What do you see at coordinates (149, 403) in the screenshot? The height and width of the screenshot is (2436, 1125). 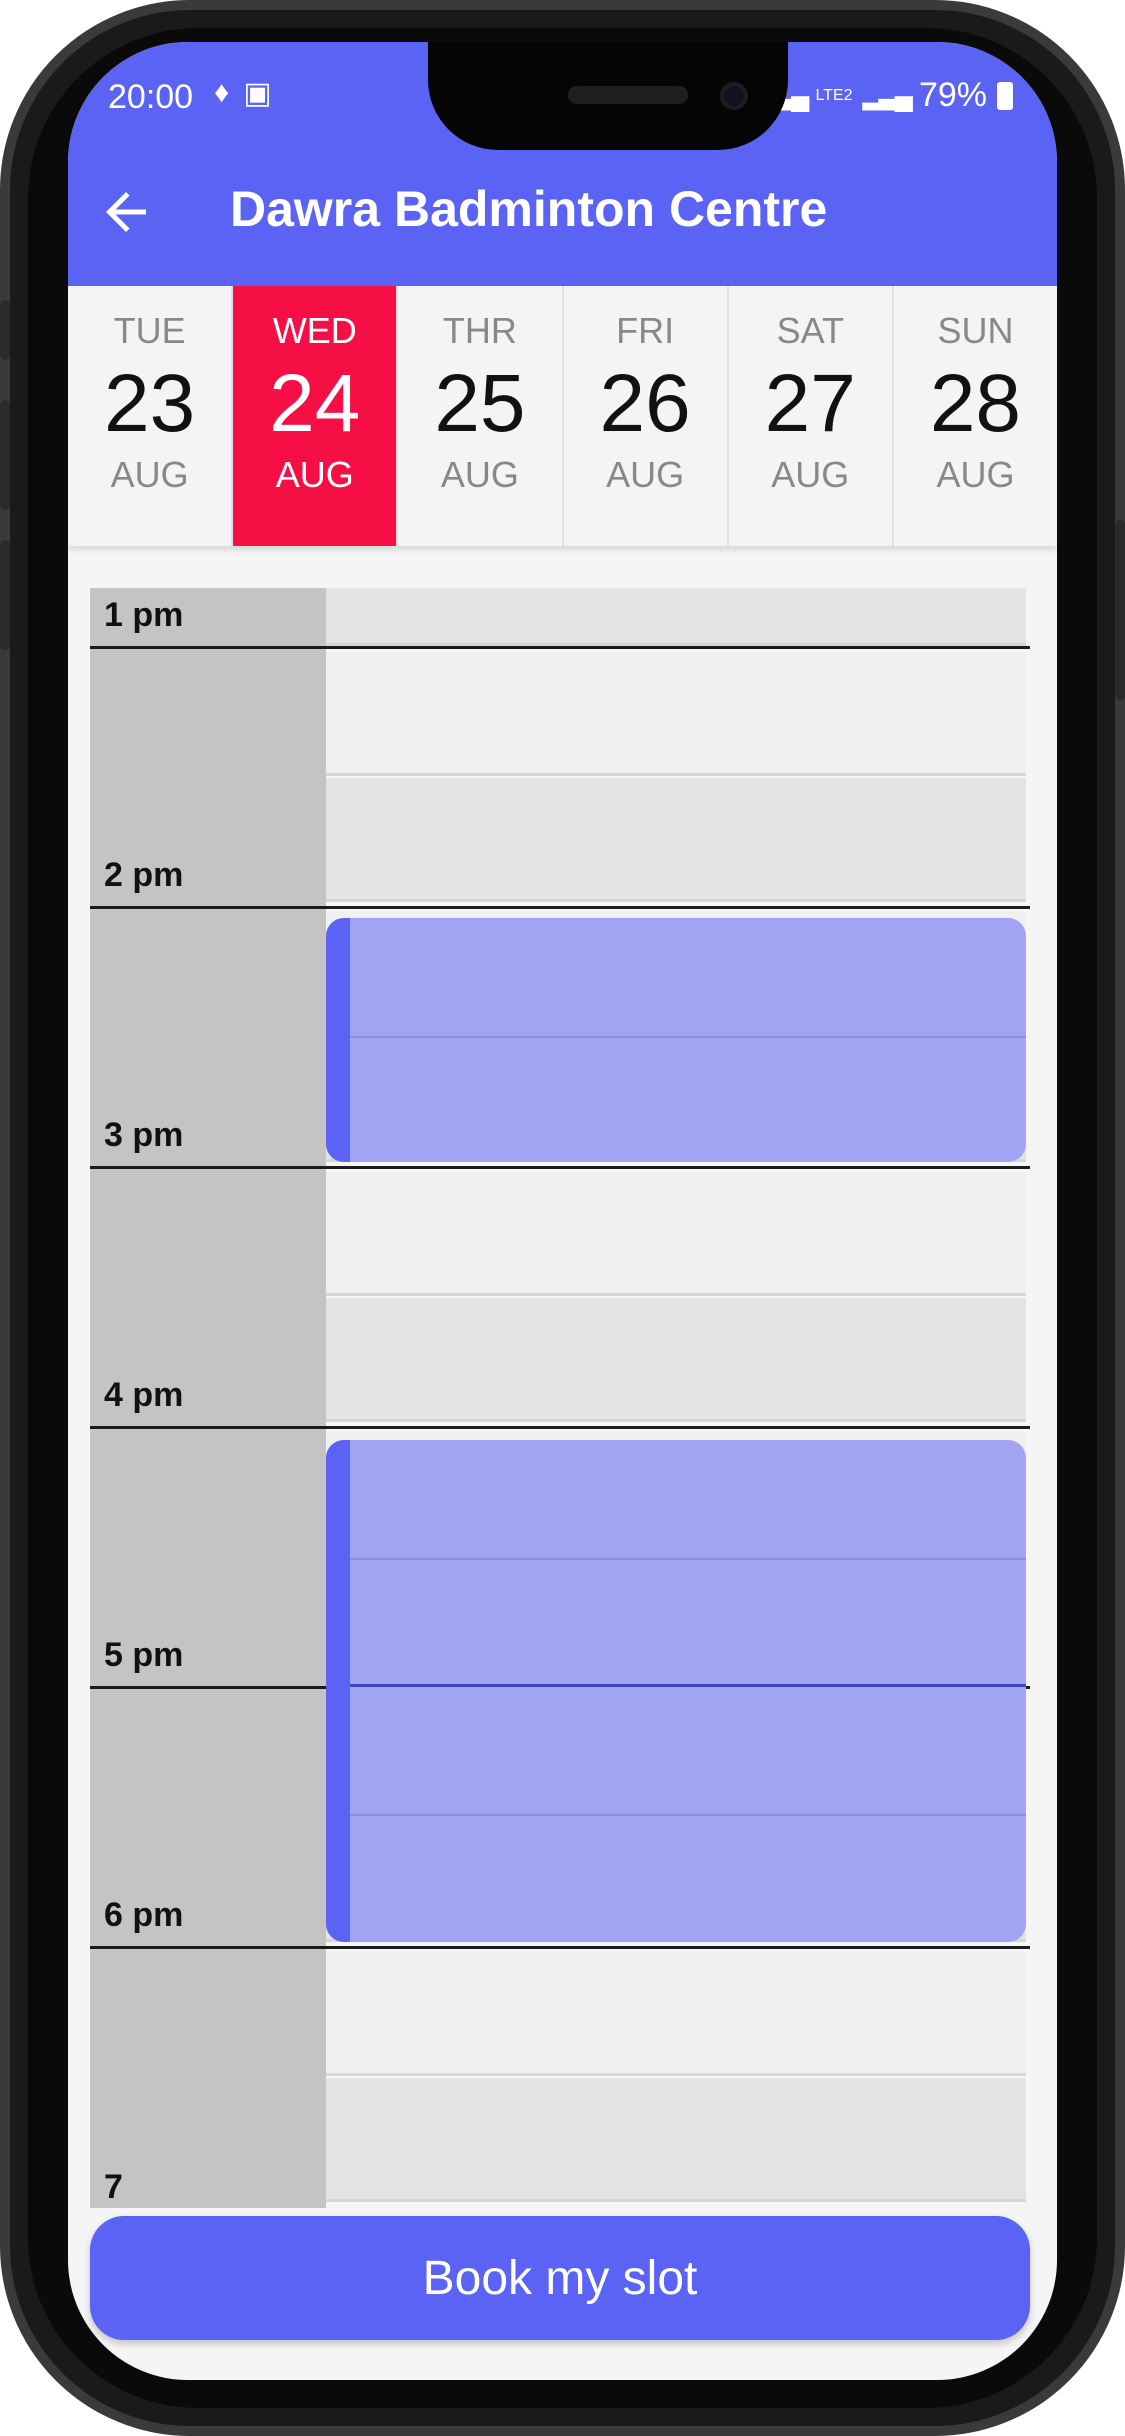 I see `day-number: 23` at bounding box center [149, 403].